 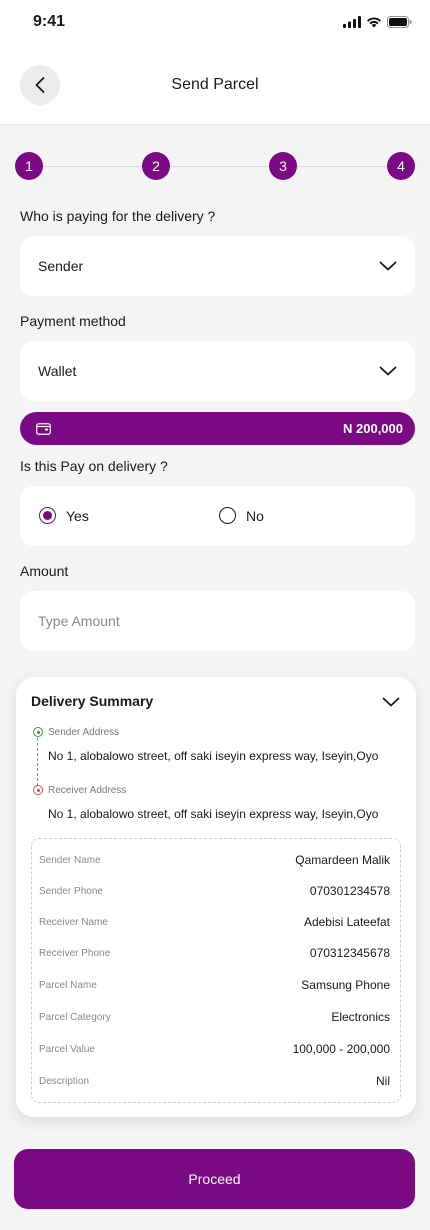 I want to click on detail-row: Sender Name Qamardeen Malik, so click(x=216, y=860).